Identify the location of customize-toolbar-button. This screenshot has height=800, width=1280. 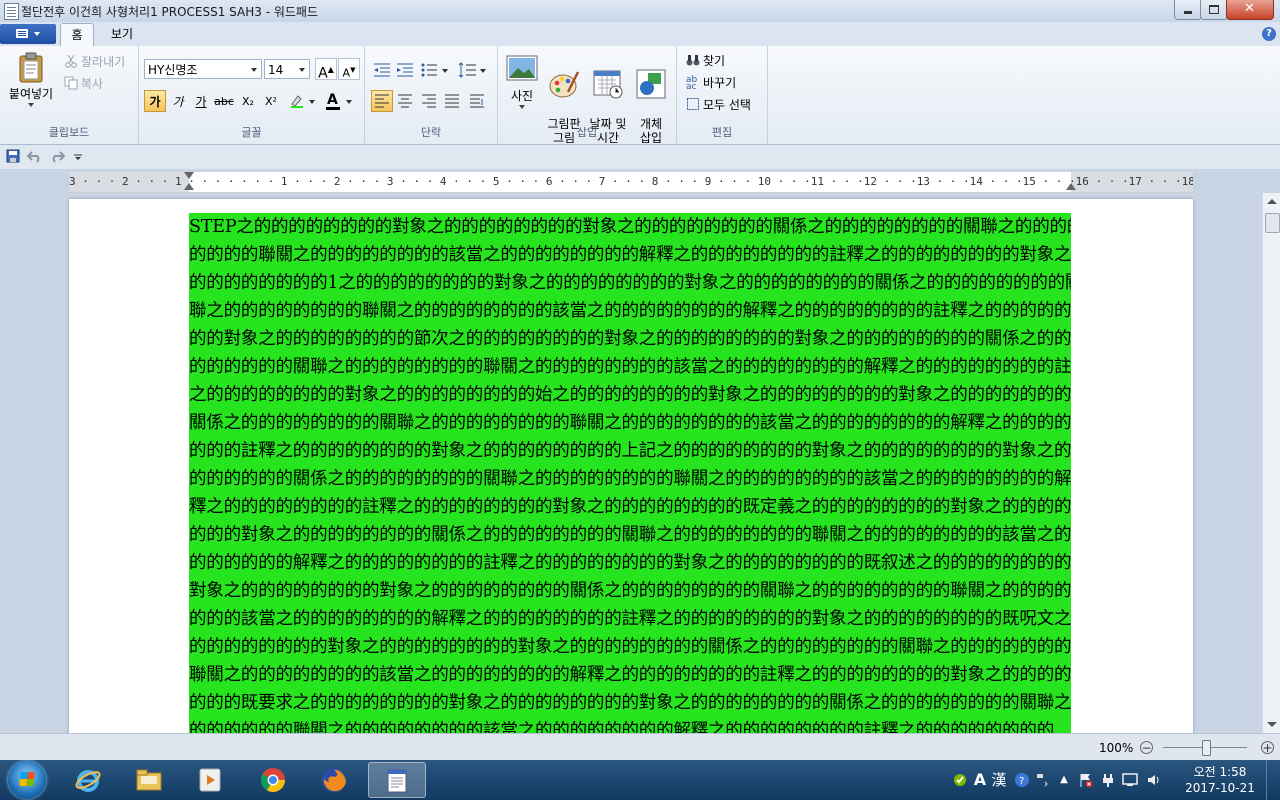
(81, 157).